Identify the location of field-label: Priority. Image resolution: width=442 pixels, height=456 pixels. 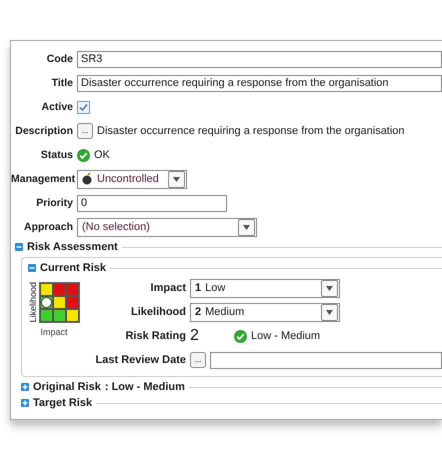
(54, 203).